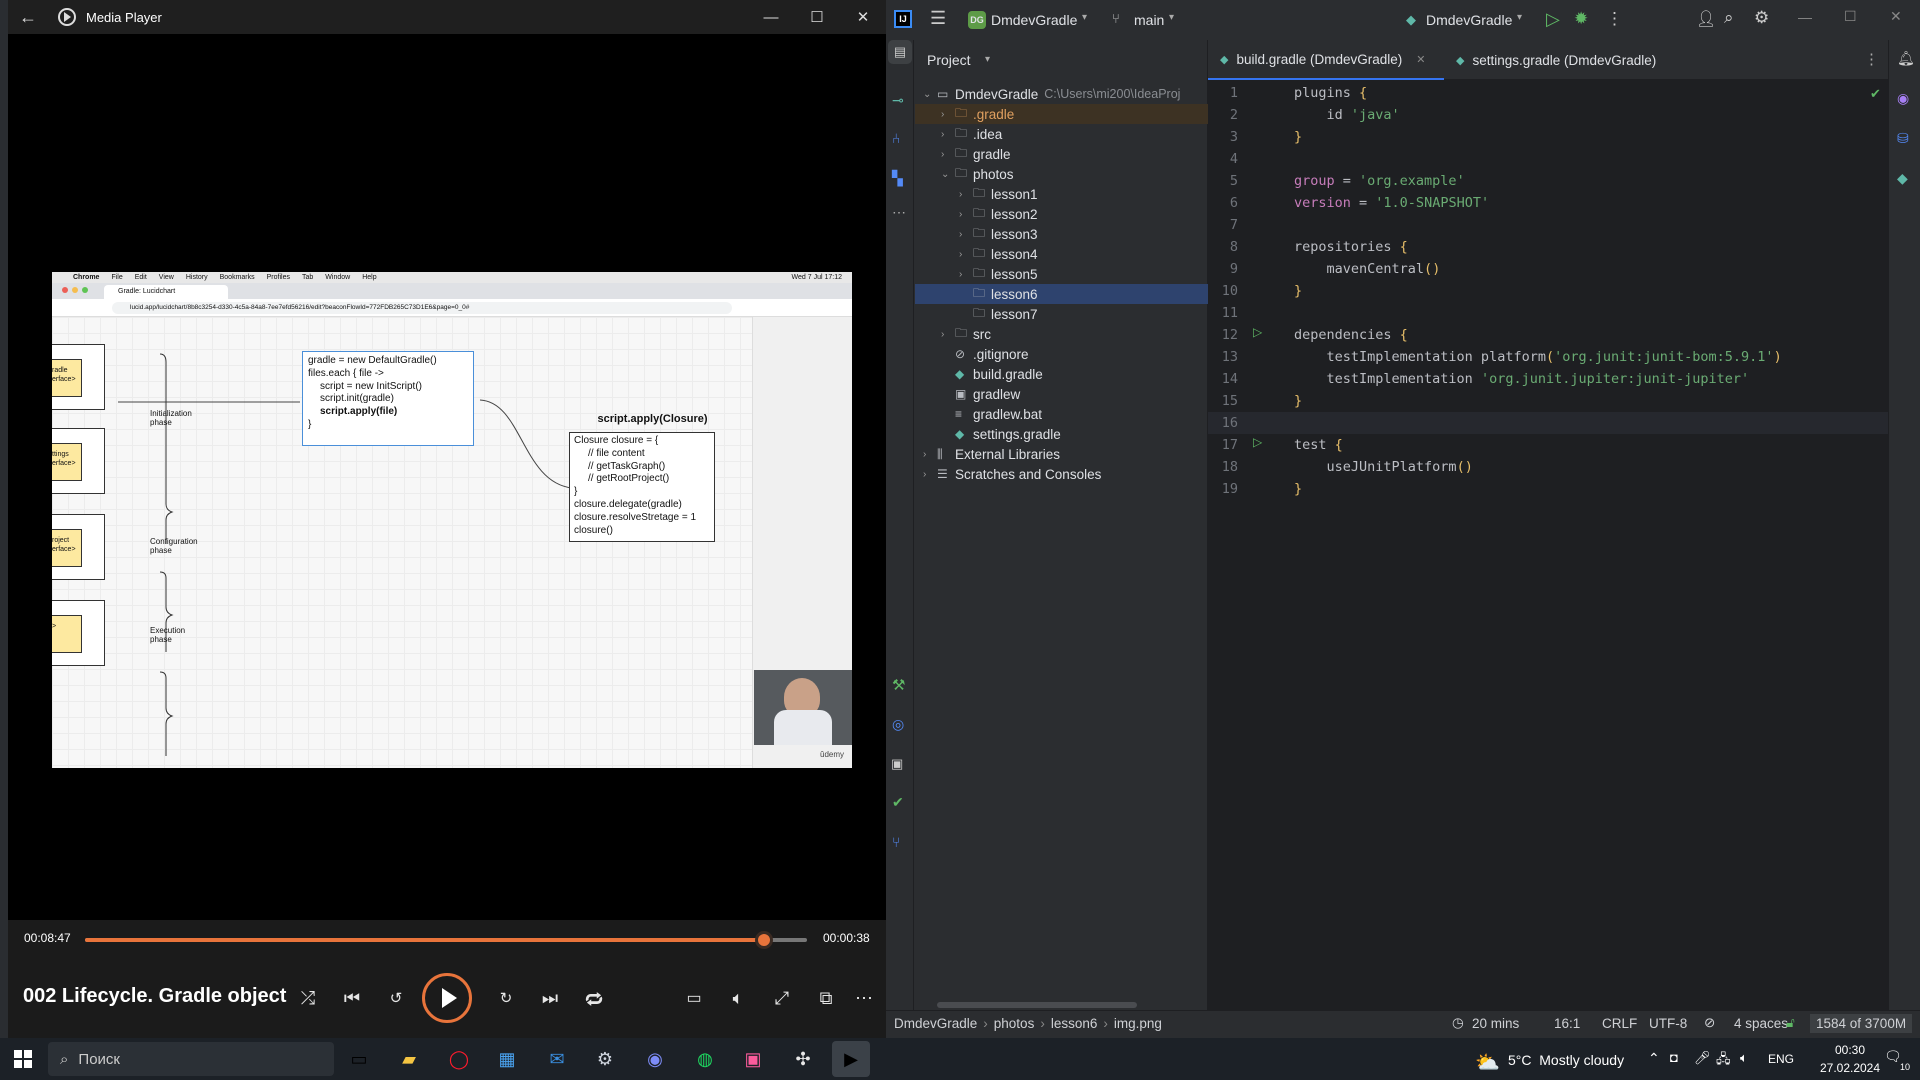  I want to click on close-button: ✕, so click(863, 17).